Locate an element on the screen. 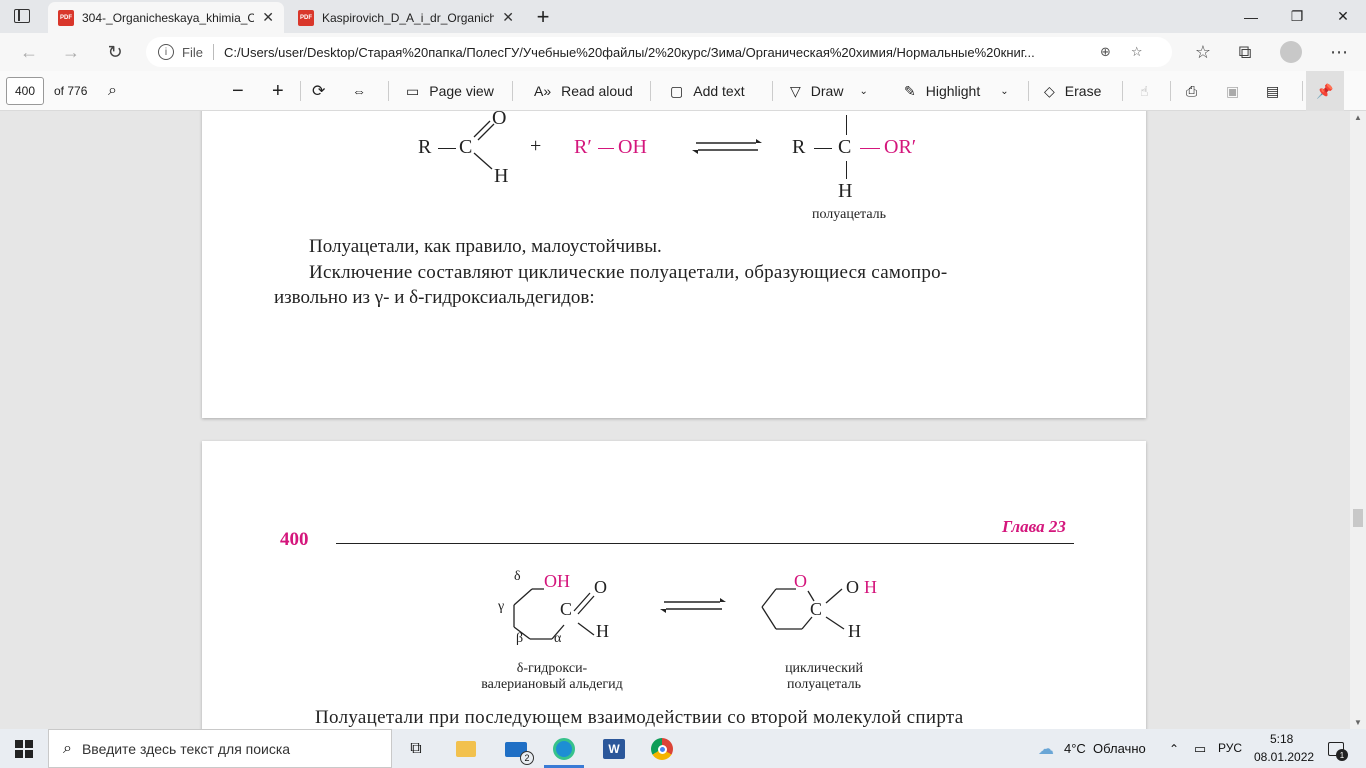 The width and height of the screenshot is (1366, 768). restore-icon: ❐ is located at coordinates (1297, 16).